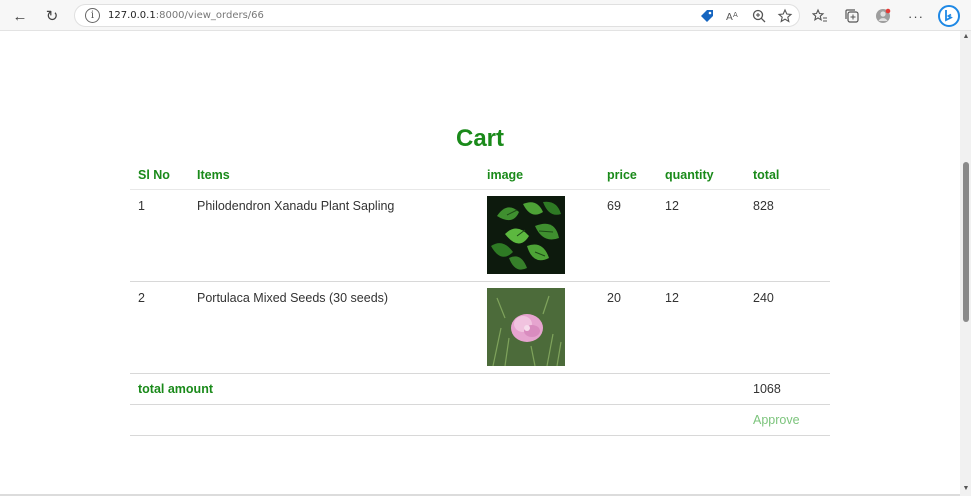  What do you see at coordinates (628, 327) in the screenshot?
I see `row-price: 20` at bounding box center [628, 327].